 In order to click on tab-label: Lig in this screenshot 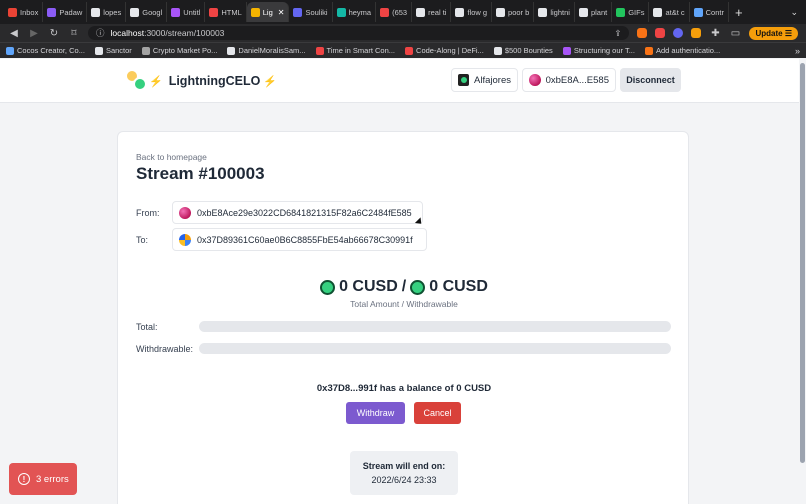, I will do `click(267, 12)`.